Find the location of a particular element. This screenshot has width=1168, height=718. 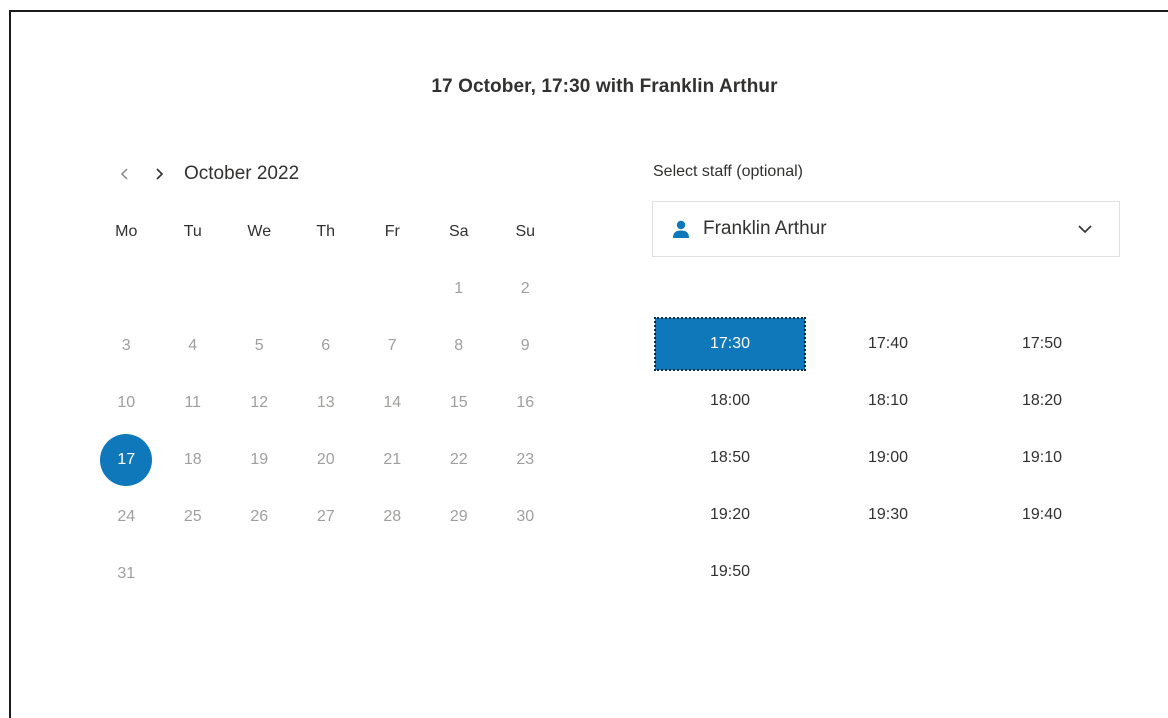

calendar-day: 20 is located at coordinates (326, 460).